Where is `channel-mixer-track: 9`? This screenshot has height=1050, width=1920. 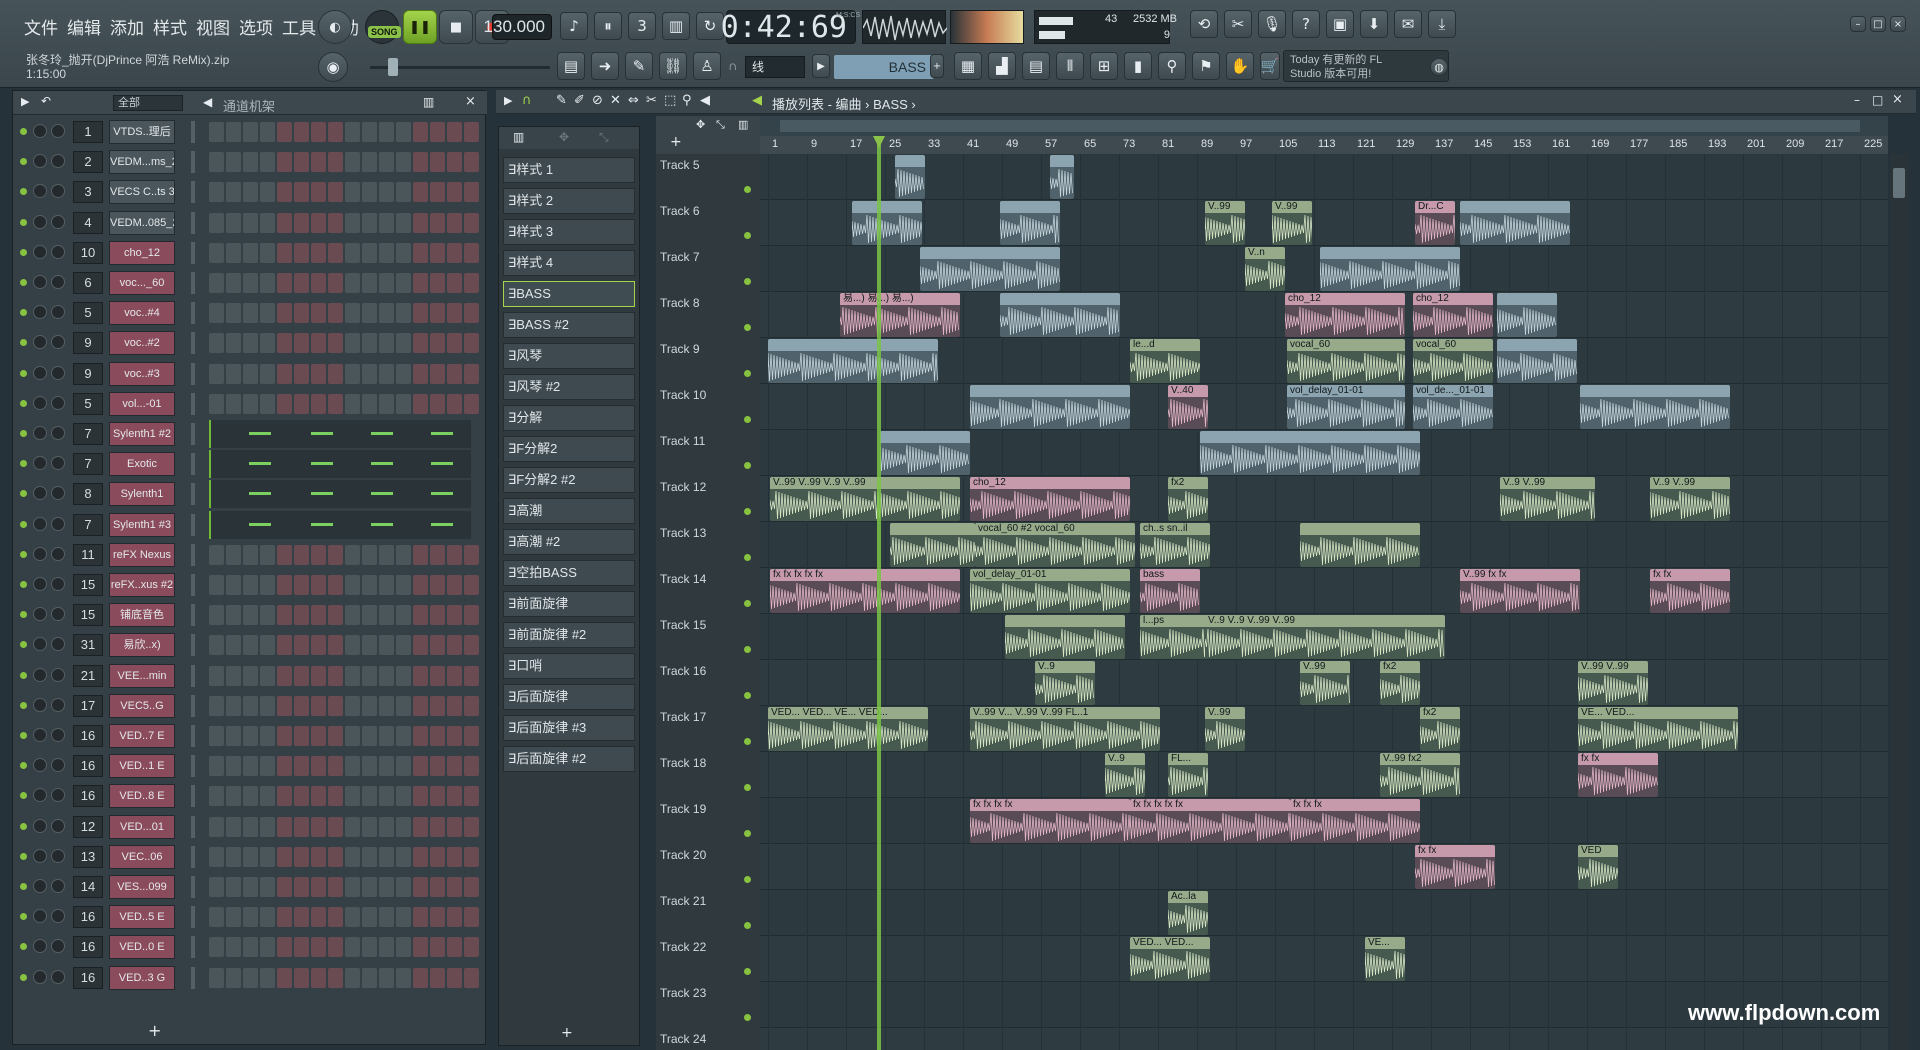
channel-mixer-track: 9 is located at coordinates (88, 373).